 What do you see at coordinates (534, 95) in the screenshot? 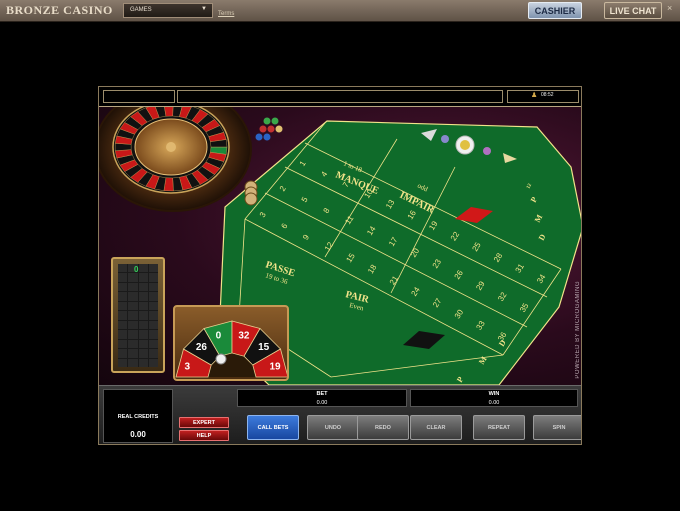
I see `user-icon: ♟` at bounding box center [534, 95].